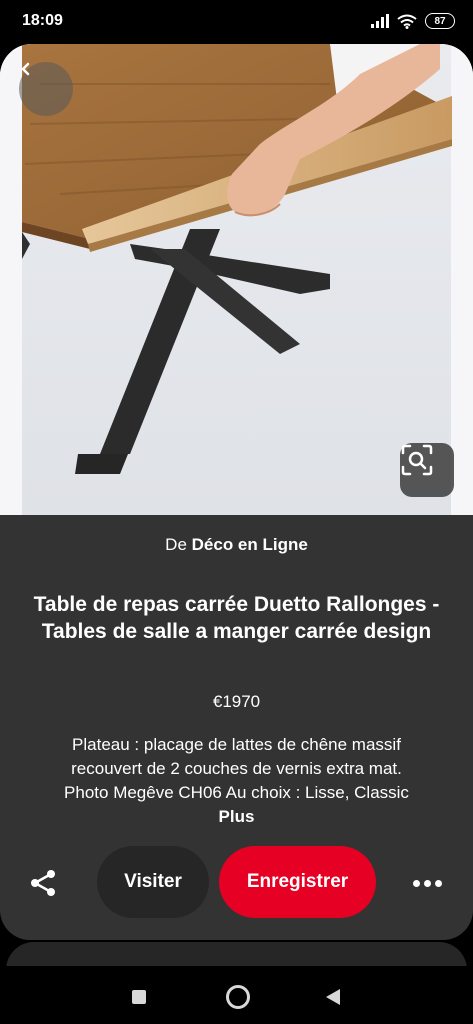 This screenshot has height=1024, width=473. I want to click on visit-button: Visiter, so click(153, 882).